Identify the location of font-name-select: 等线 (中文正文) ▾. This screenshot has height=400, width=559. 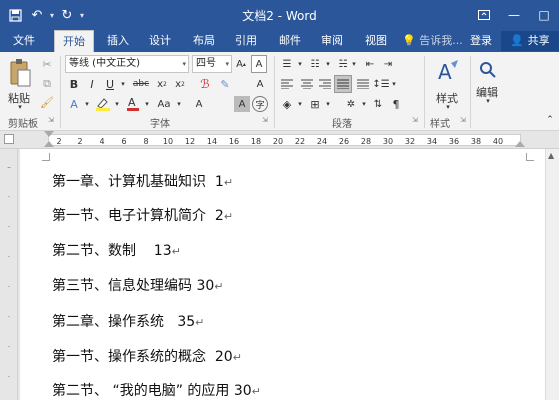
(127, 64).